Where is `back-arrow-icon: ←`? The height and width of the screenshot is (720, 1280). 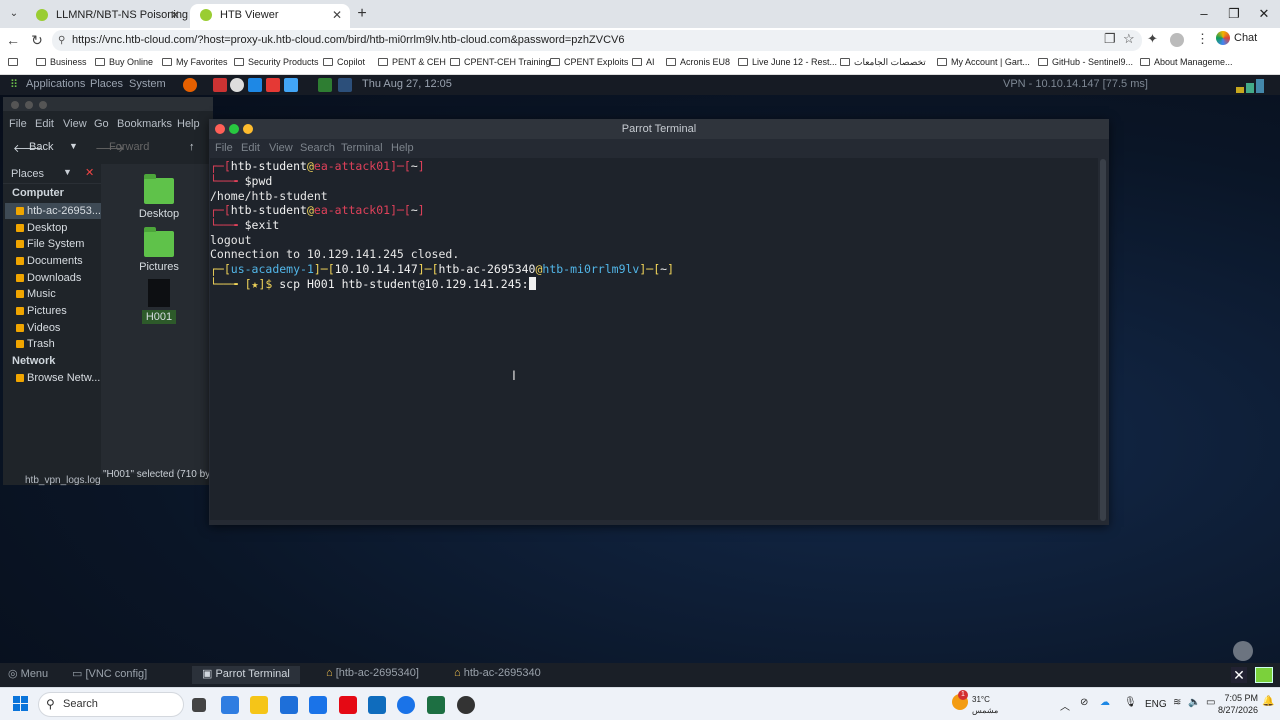 back-arrow-icon: ← is located at coordinates (13, 40).